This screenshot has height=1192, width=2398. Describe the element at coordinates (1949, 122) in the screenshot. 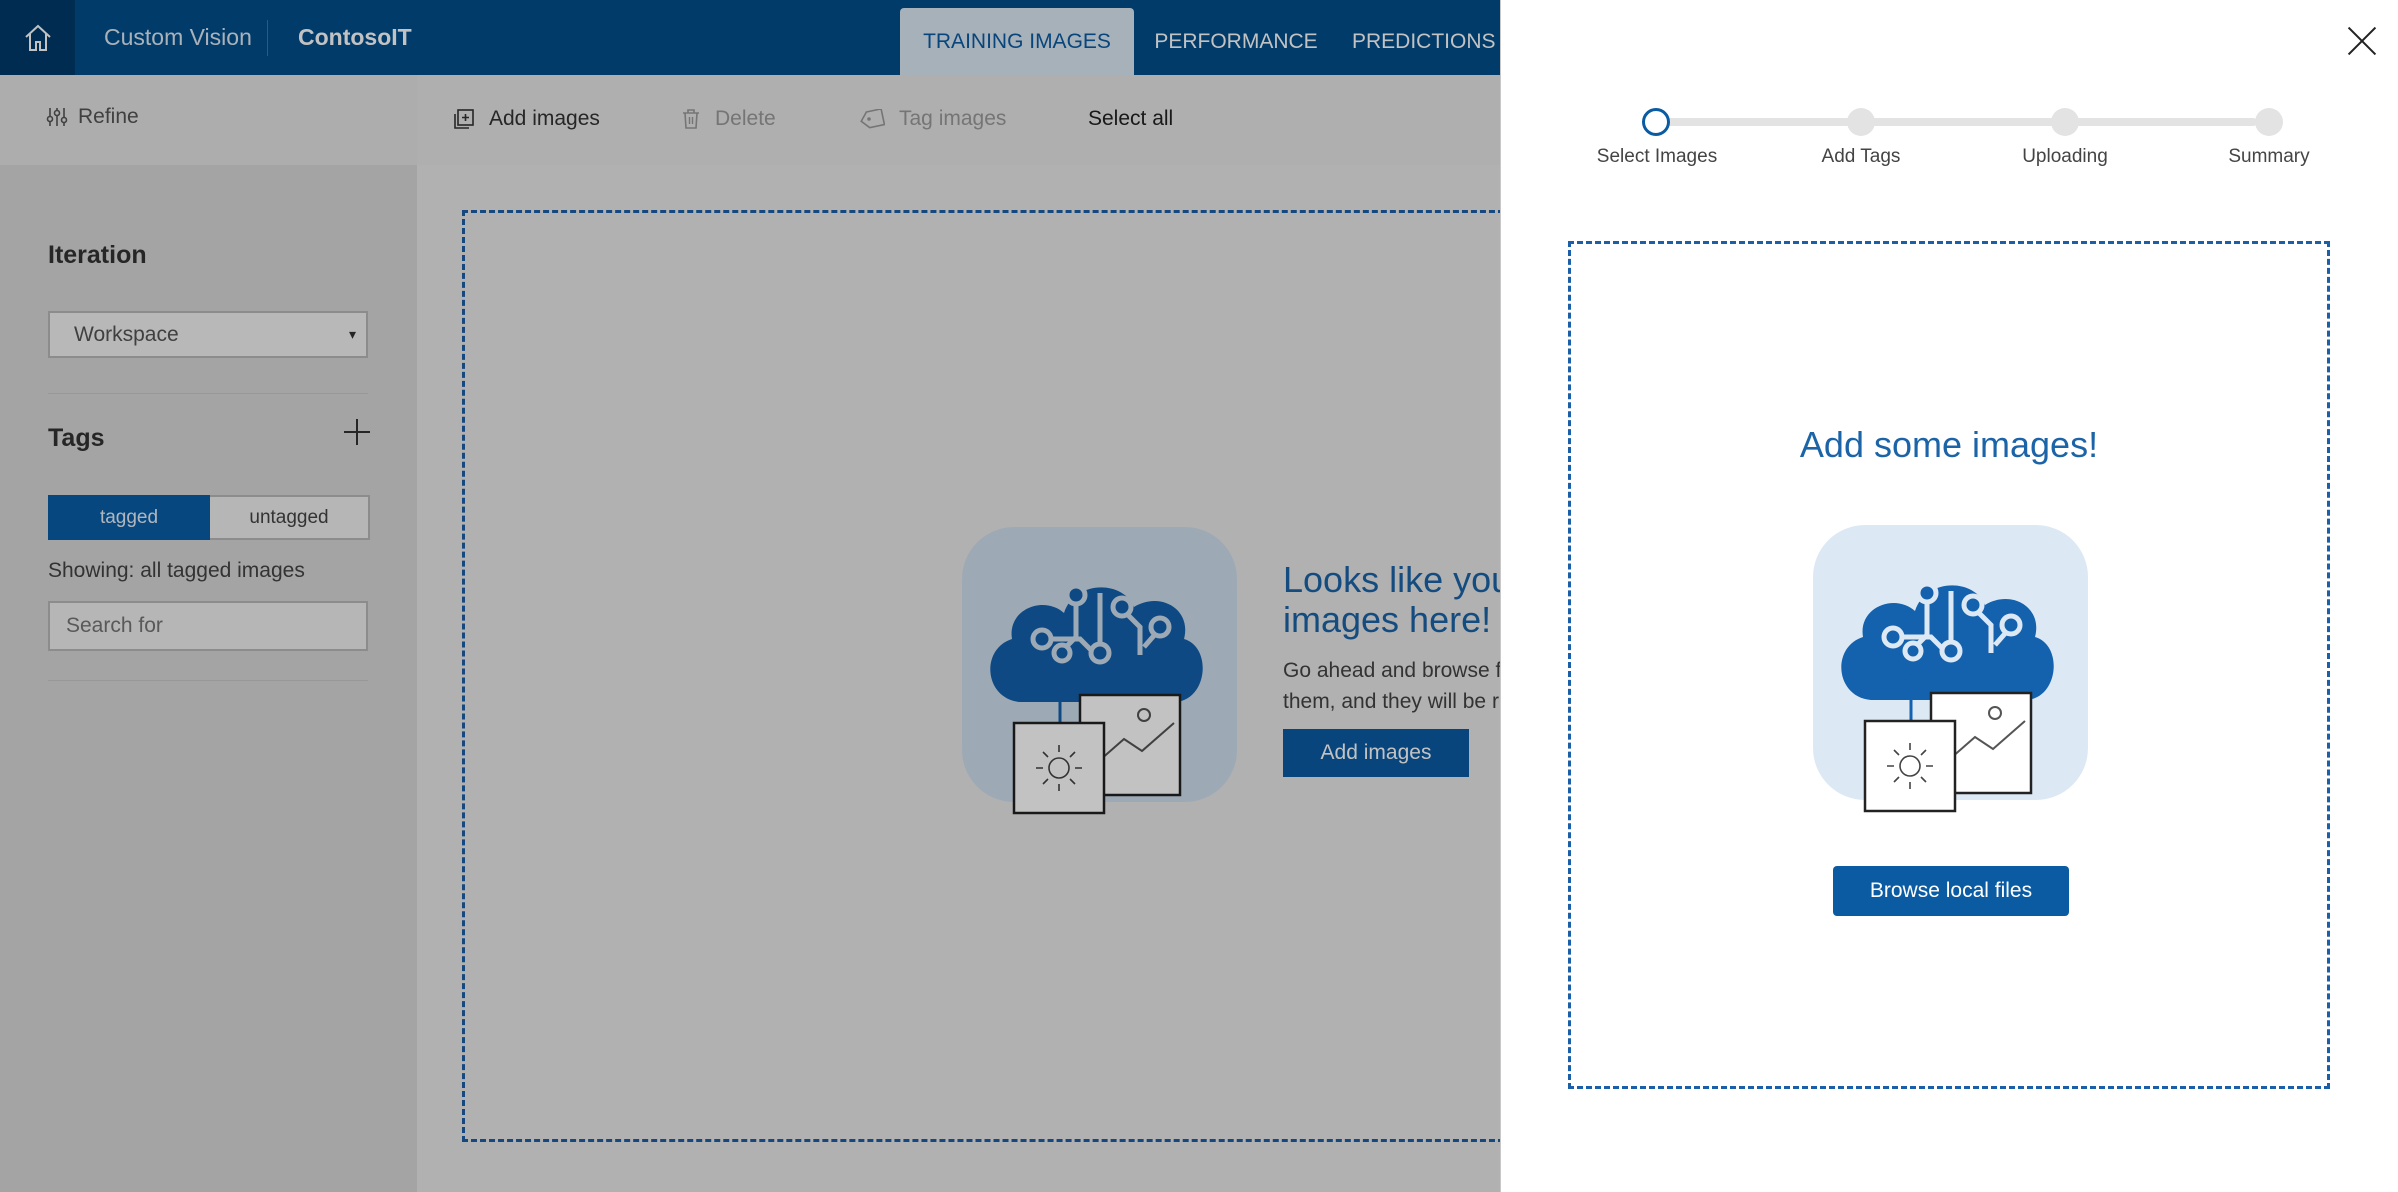

I see `stepper-track` at that location.